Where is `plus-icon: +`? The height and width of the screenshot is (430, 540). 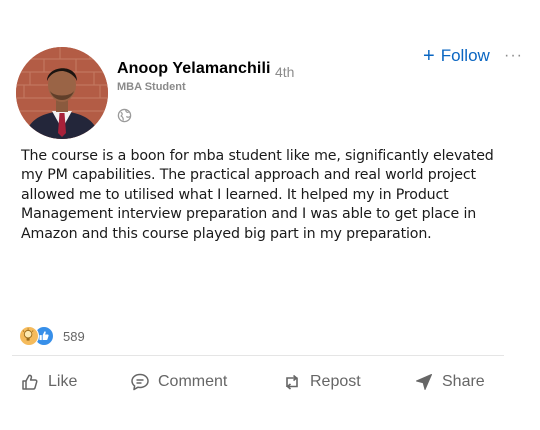 plus-icon: + is located at coordinates (429, 56).